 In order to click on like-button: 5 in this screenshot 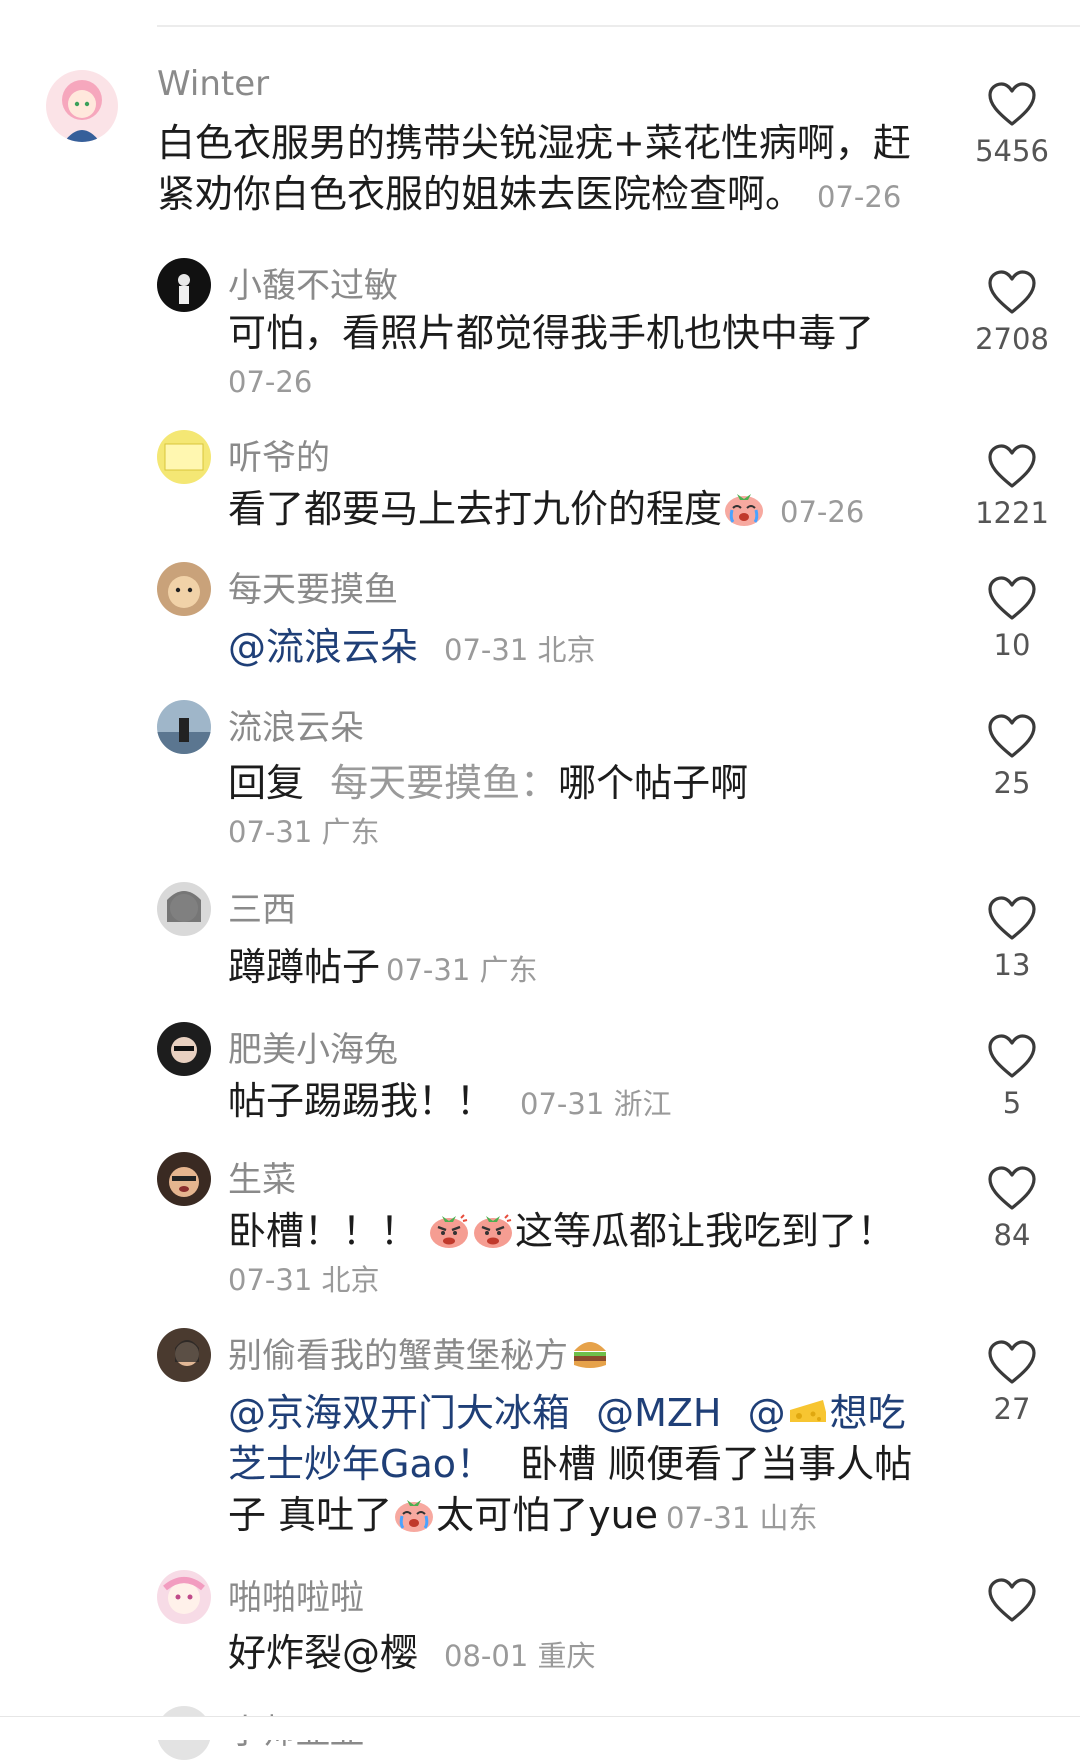, I will do `click(1012, 1077)`.